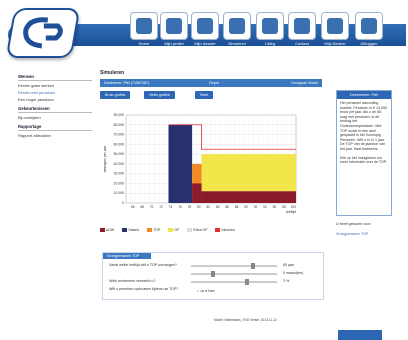 The image size is (408, 340). Describe the element at coordinates (55, 77) in the screenshot. I see `left-section-title: Wensen` at that location.